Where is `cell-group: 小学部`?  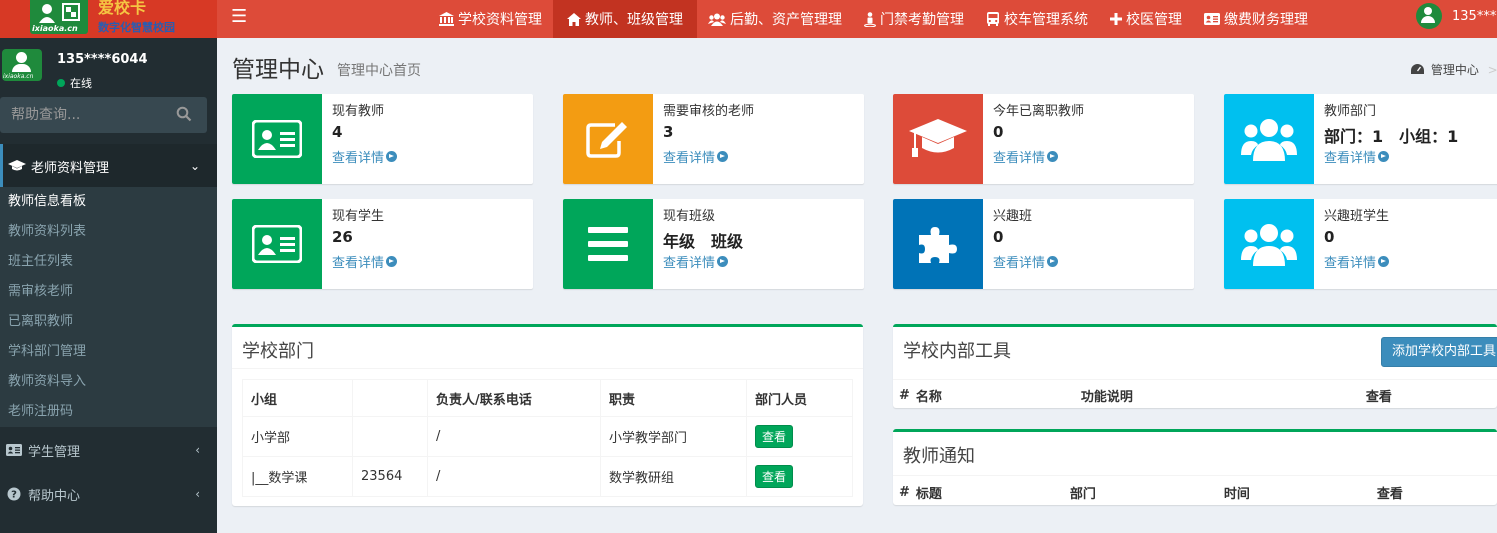 cell-group: 小学部 is located at coordinates (297, 436).